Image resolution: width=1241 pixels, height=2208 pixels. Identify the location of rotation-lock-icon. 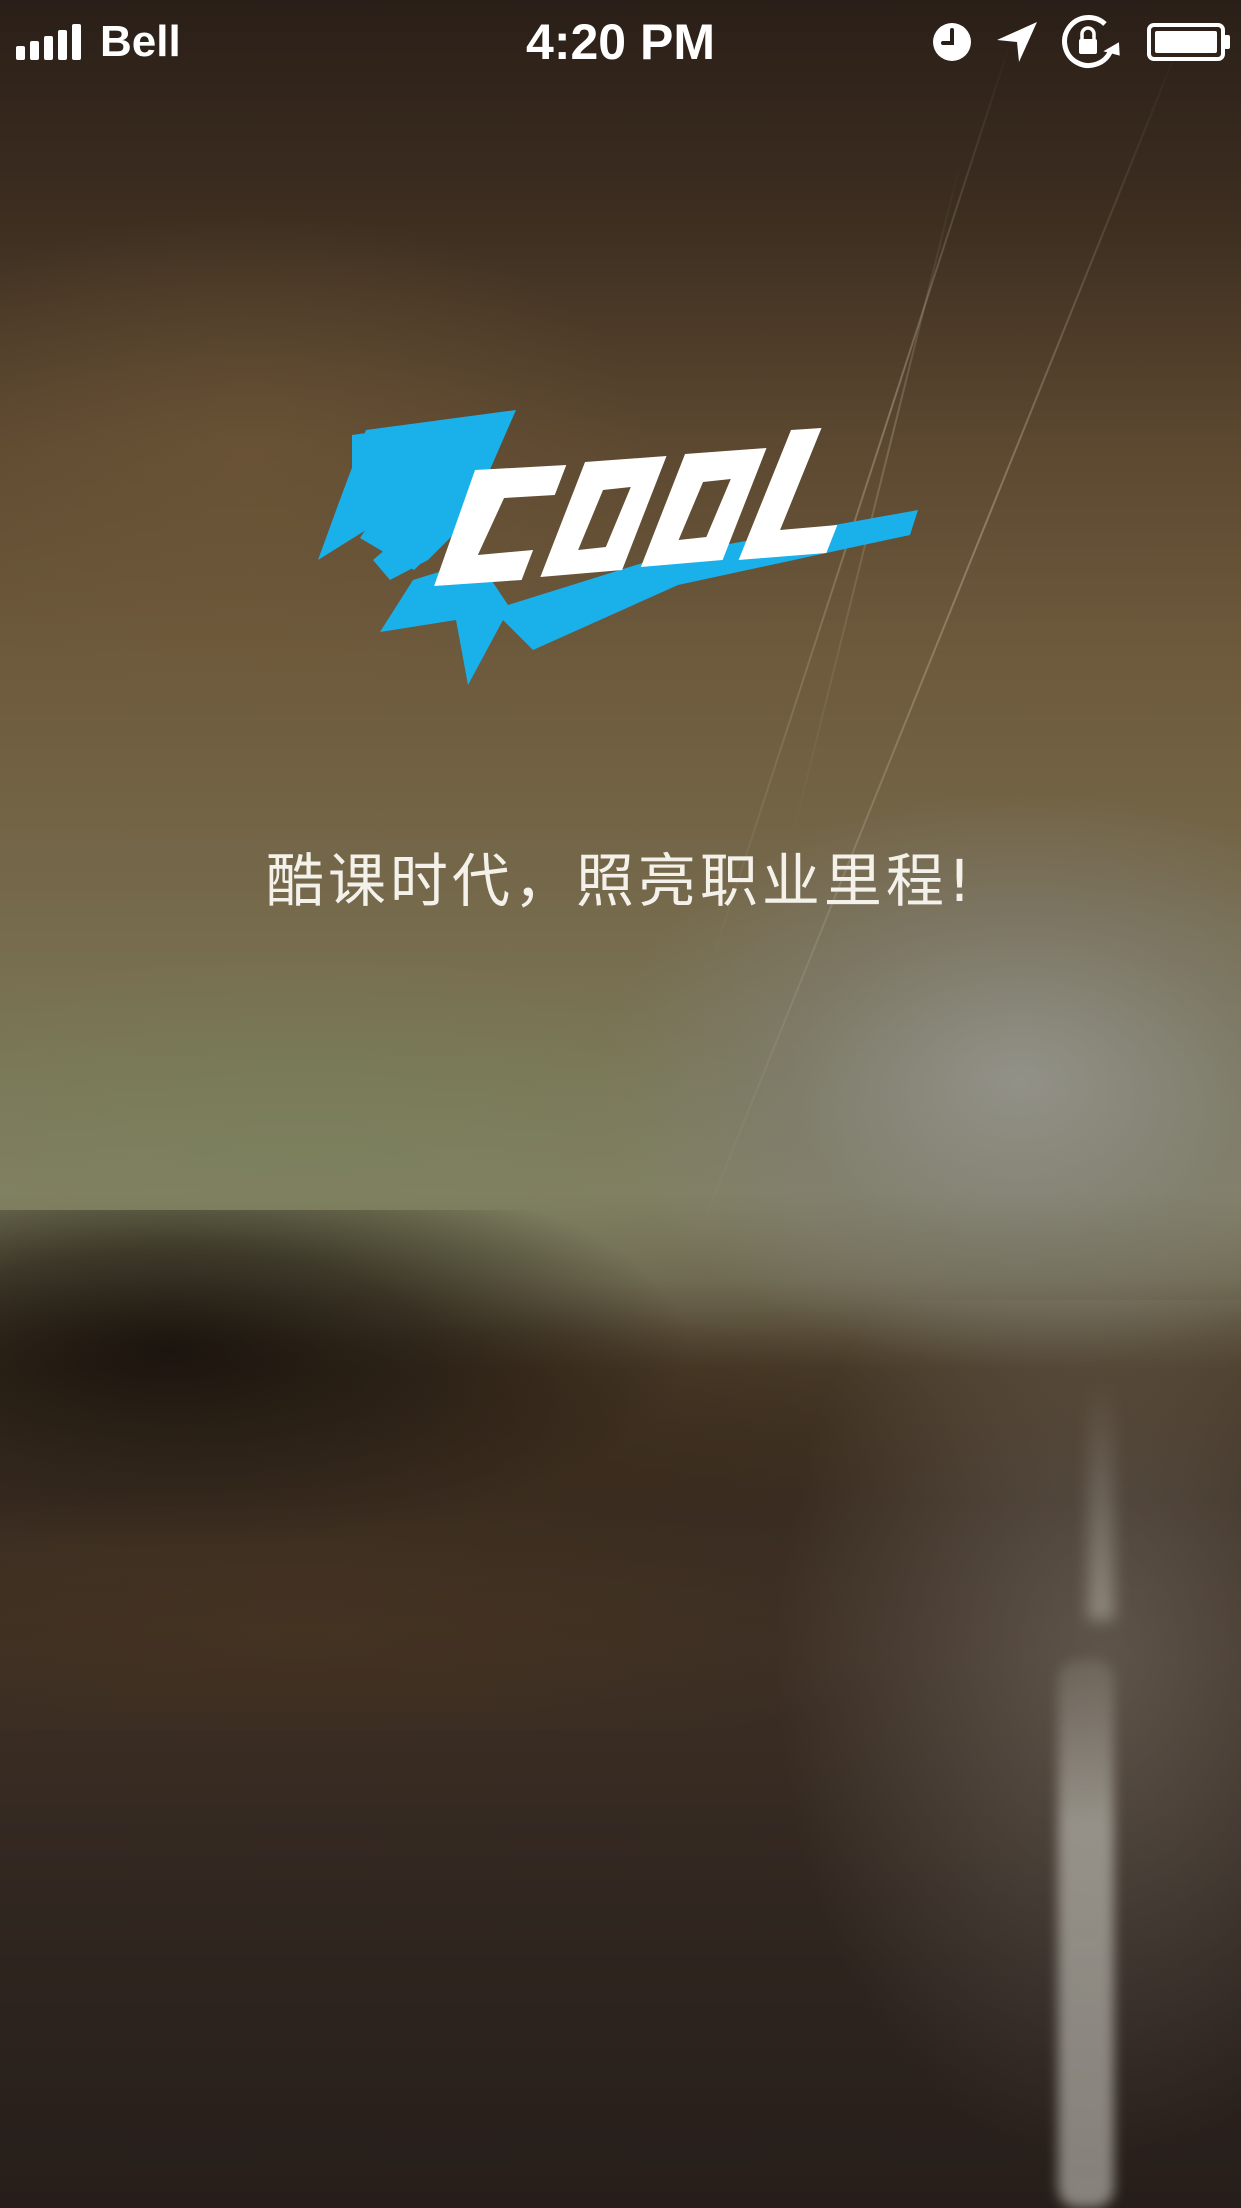
(1093, 42).